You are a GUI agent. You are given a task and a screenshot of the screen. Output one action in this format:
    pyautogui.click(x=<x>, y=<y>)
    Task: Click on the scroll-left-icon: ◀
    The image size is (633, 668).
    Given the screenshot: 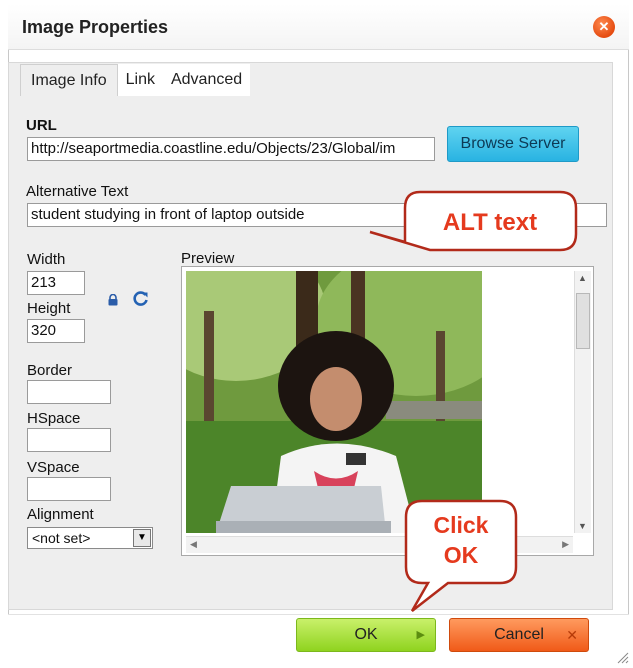 What is the action you would take?
    pyautogui.click(x=193, y=544)
    